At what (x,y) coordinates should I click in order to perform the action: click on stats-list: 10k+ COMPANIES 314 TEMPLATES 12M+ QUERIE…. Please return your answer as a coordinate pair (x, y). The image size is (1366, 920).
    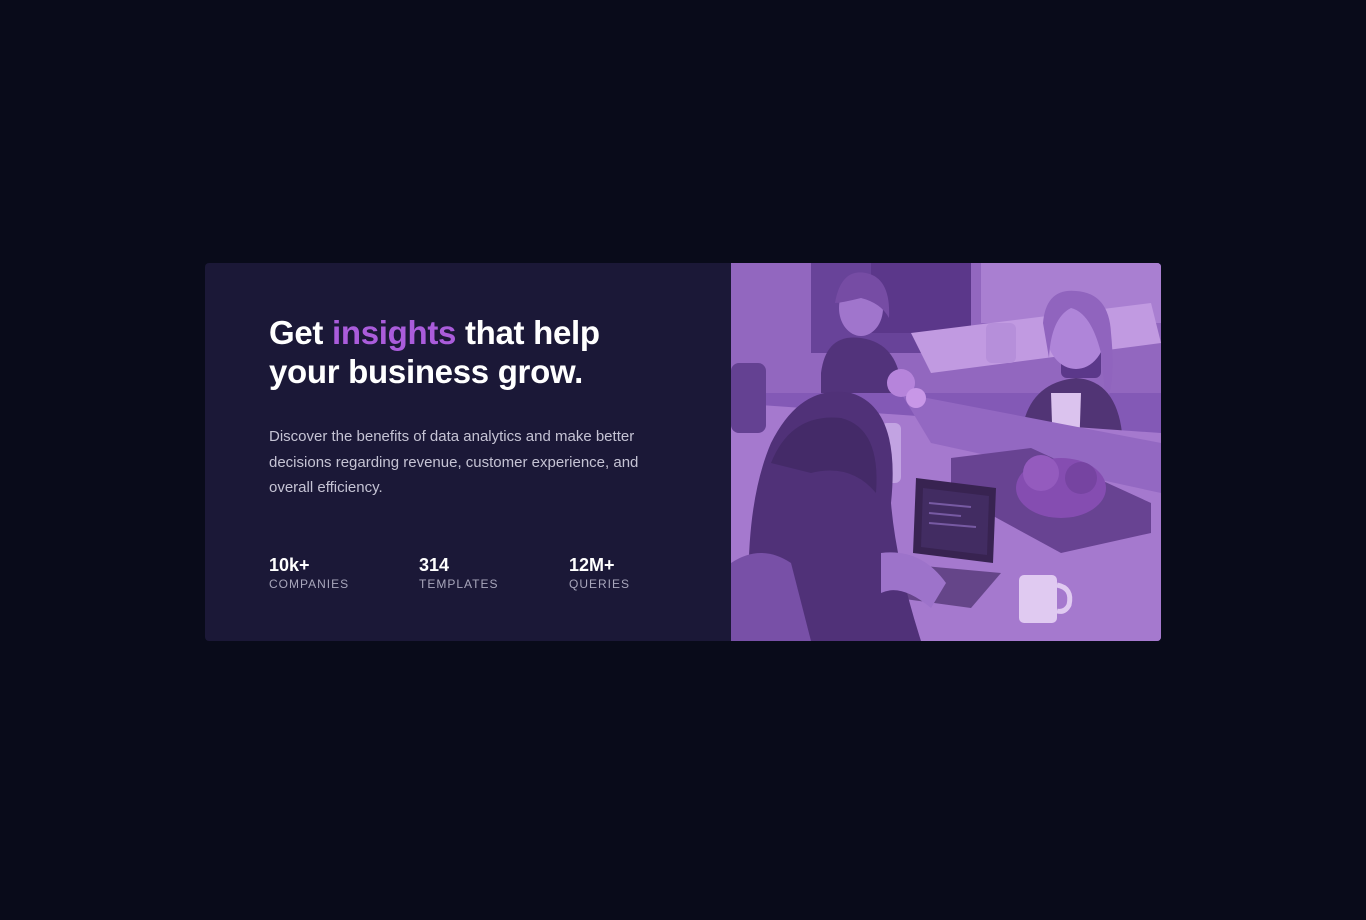
    Looking at the image, I should click on (494, 573).